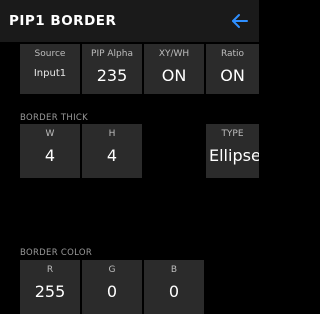  I want to click on pip-alpha-button: PIP Alpha 235, so click(112, 69).